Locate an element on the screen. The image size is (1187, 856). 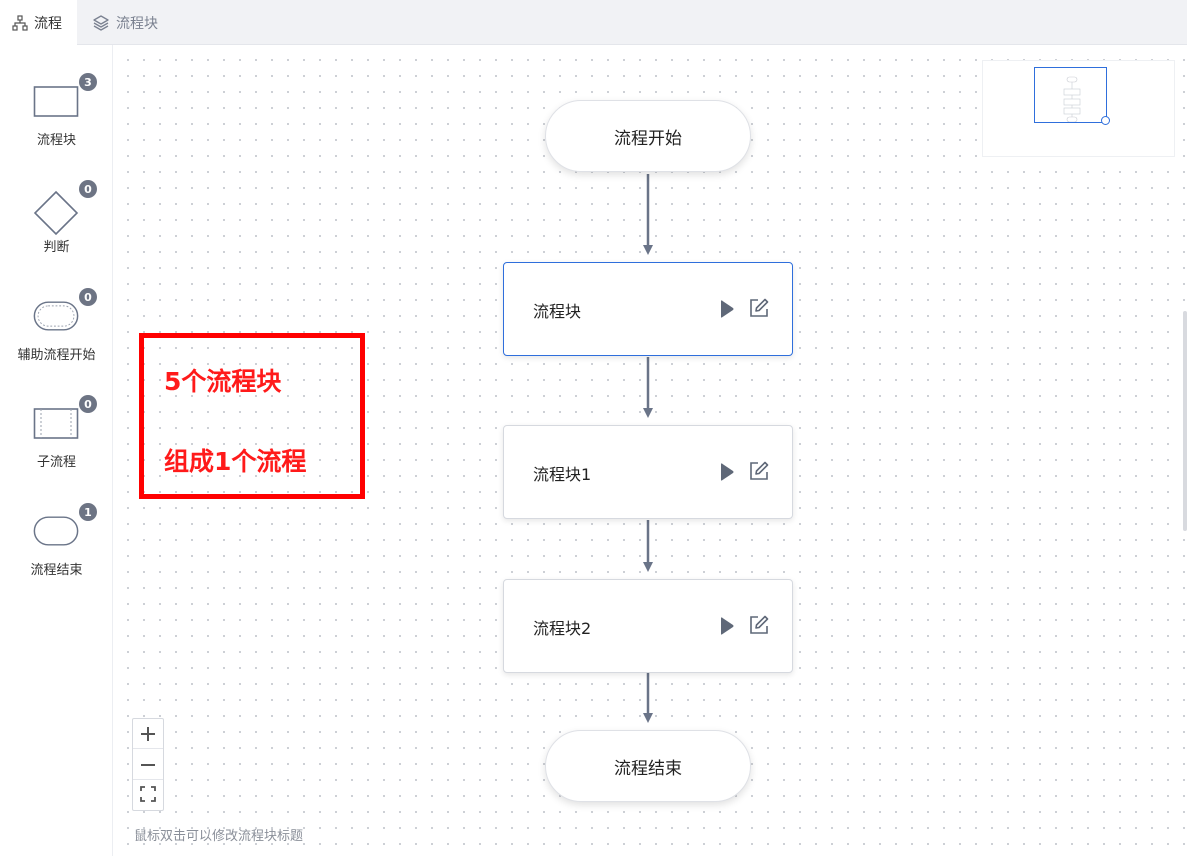
zoom-out-button is located at coordinates (148, 765).